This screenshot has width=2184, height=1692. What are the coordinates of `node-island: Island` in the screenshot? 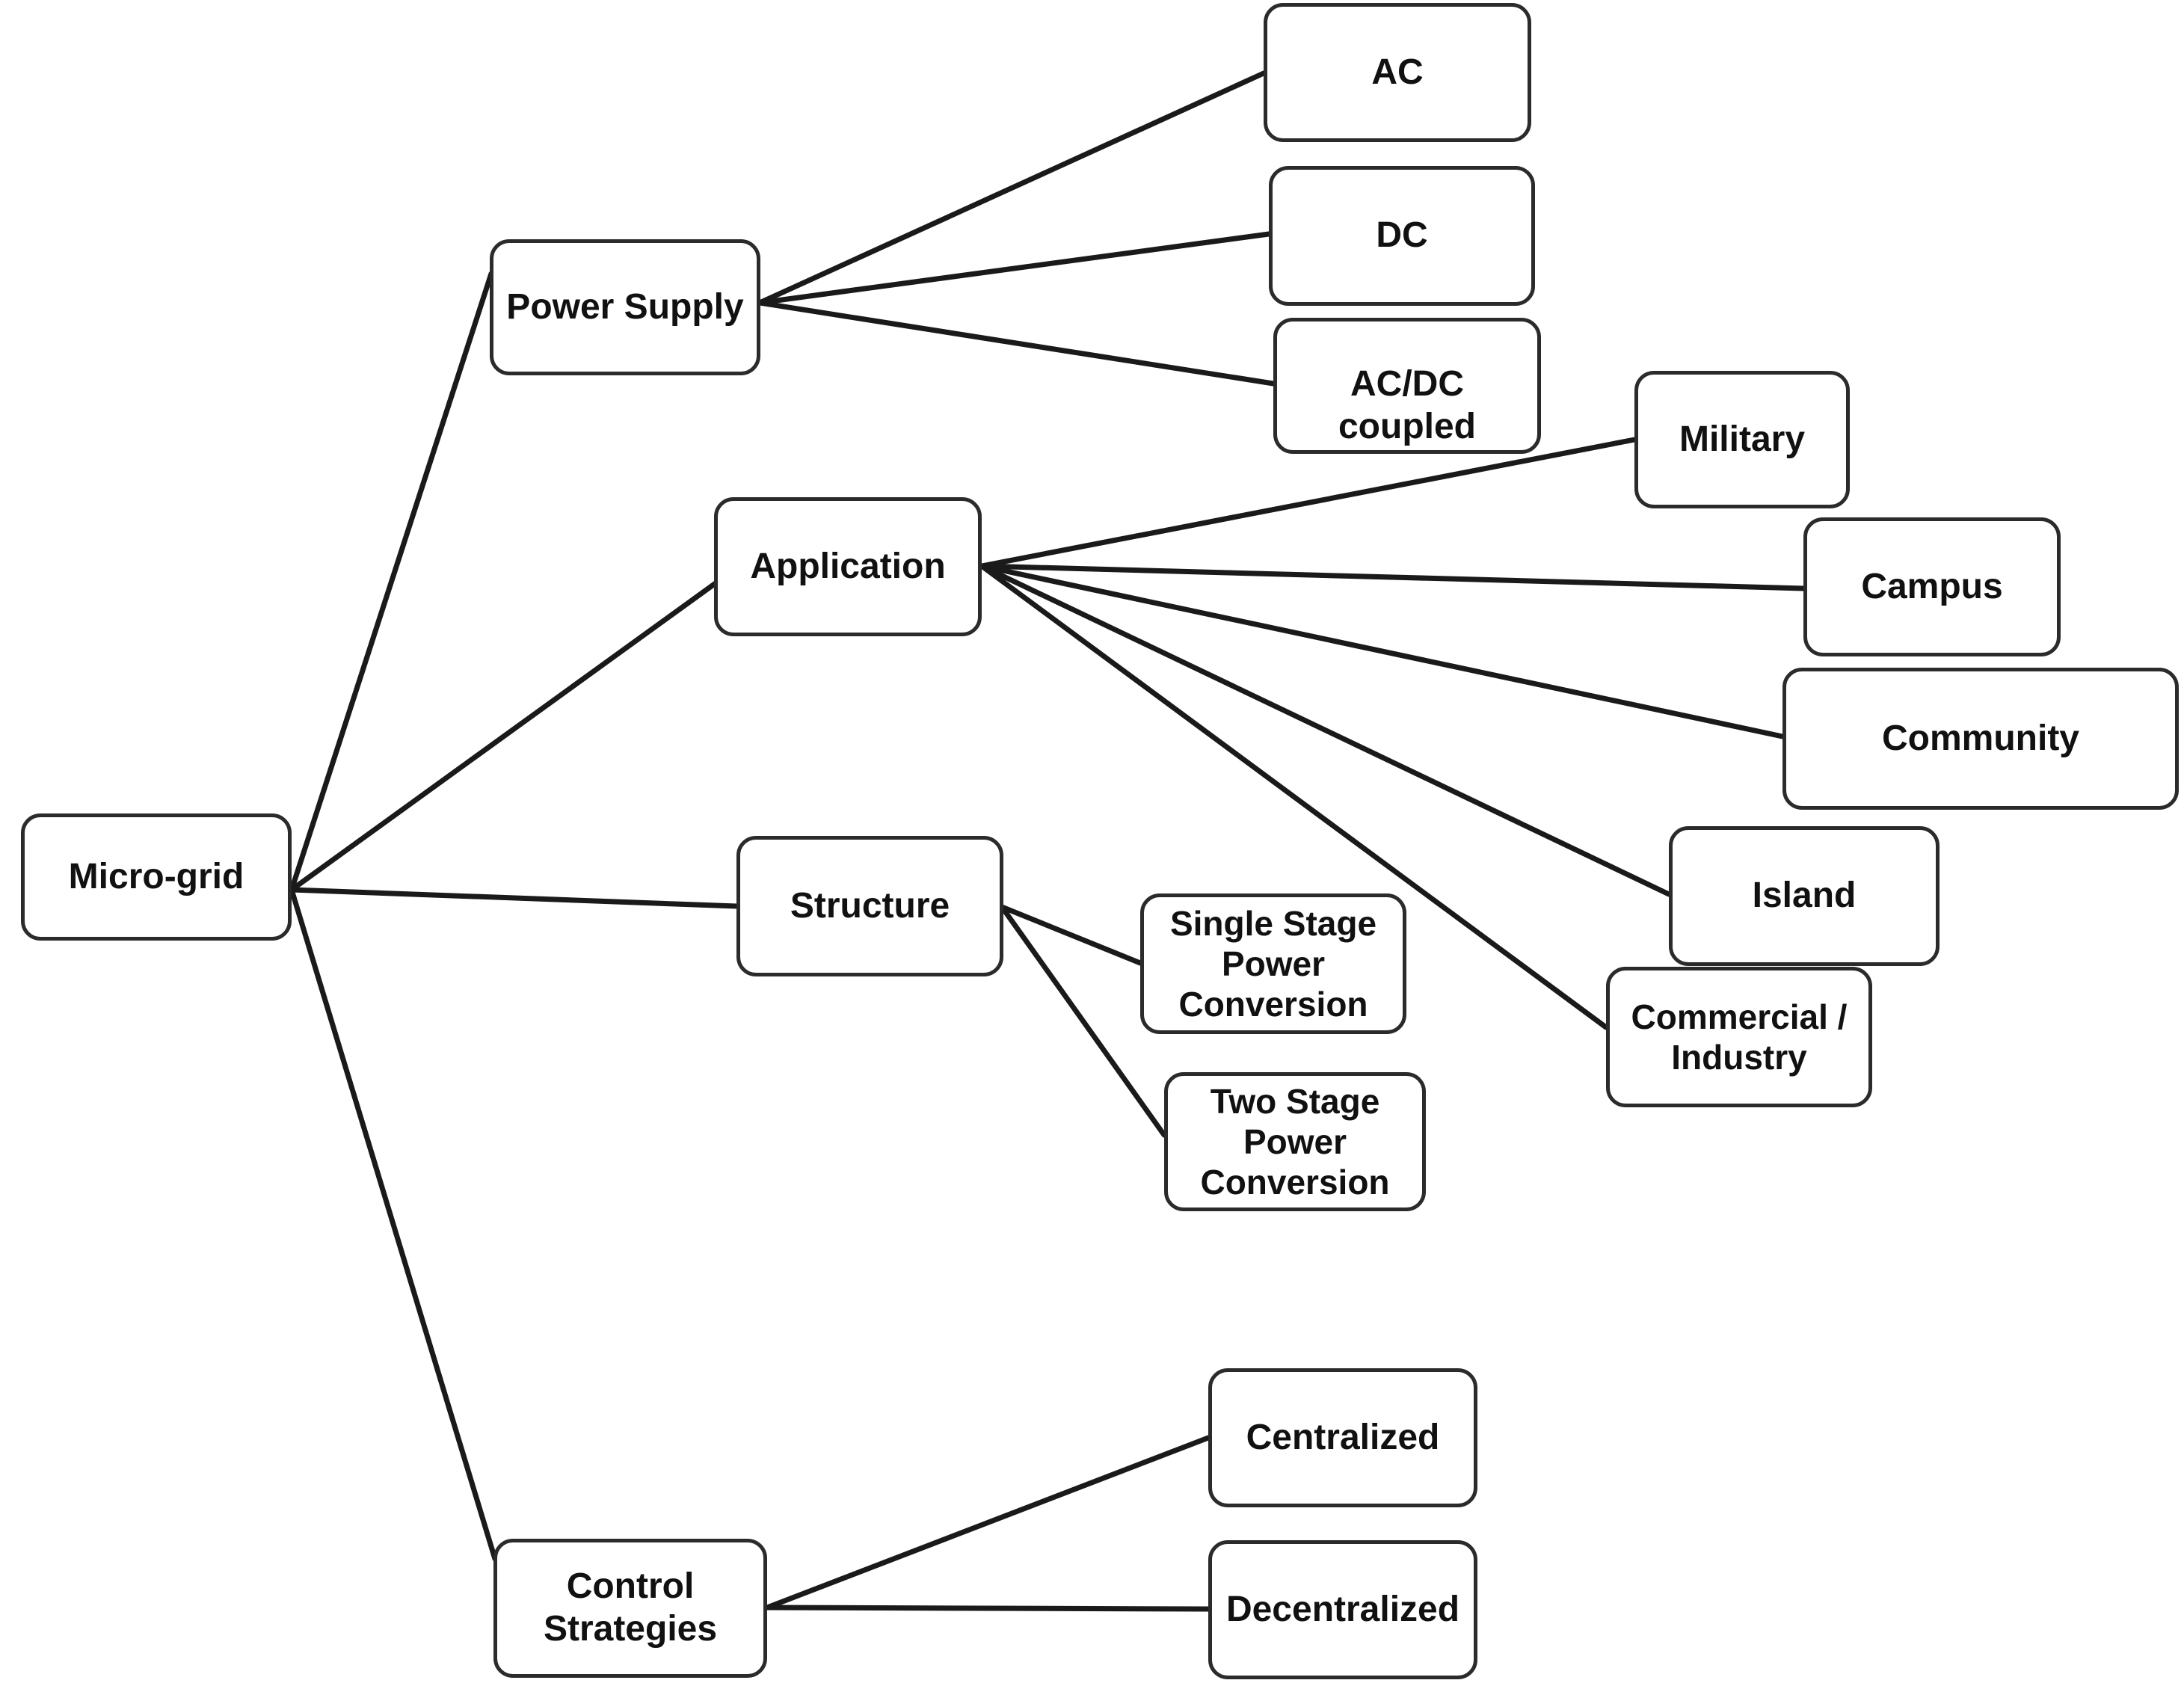 It's located at (1804, 896).